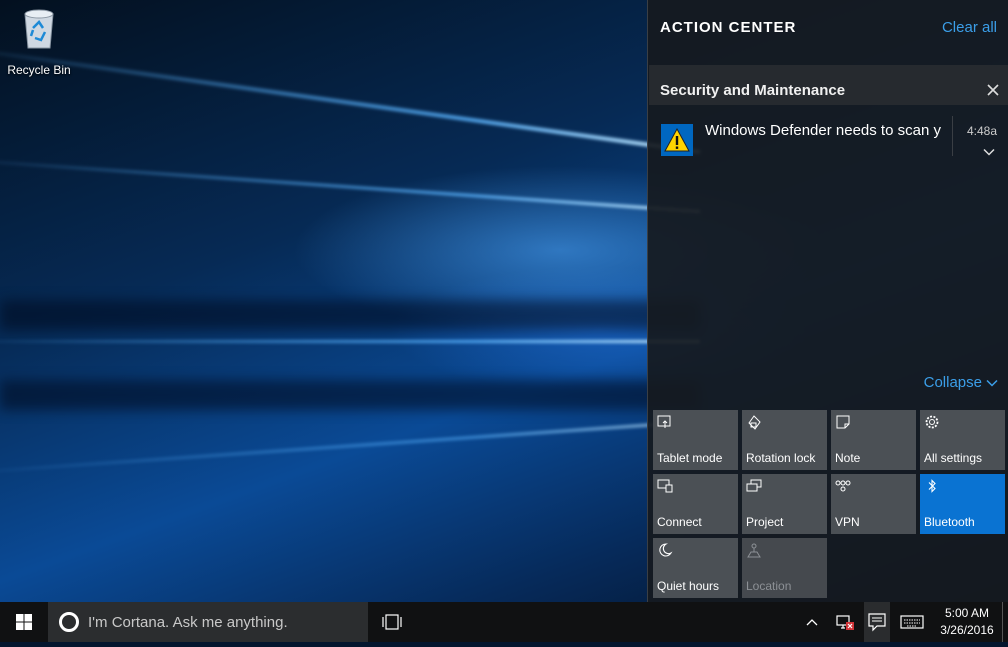 Image resolution: width=1008 pixels, height=647 pixels. Describe the element at coordinates (967, 622) in the screenshot. I see `taskbar-clock: 5:00 AM 3/26/2016` at that location.